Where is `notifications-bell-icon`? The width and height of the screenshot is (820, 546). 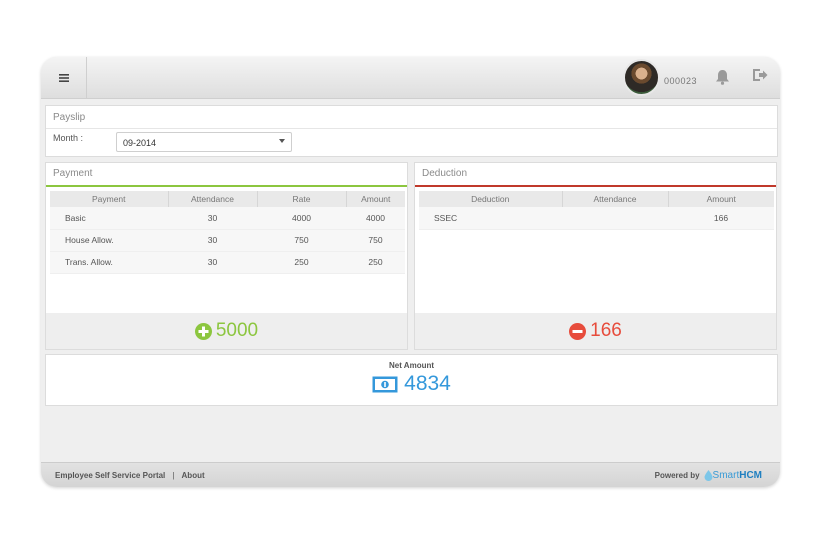 notifications-bell-icon is located at coordinates (722, 79).